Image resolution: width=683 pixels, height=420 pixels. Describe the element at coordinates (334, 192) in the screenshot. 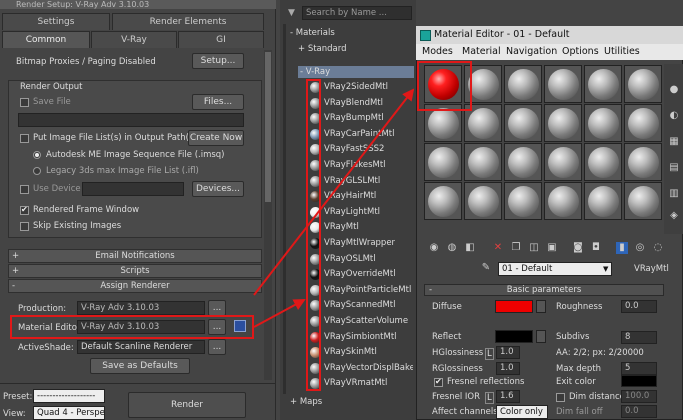

I see `arrow-to-slot` at that location.